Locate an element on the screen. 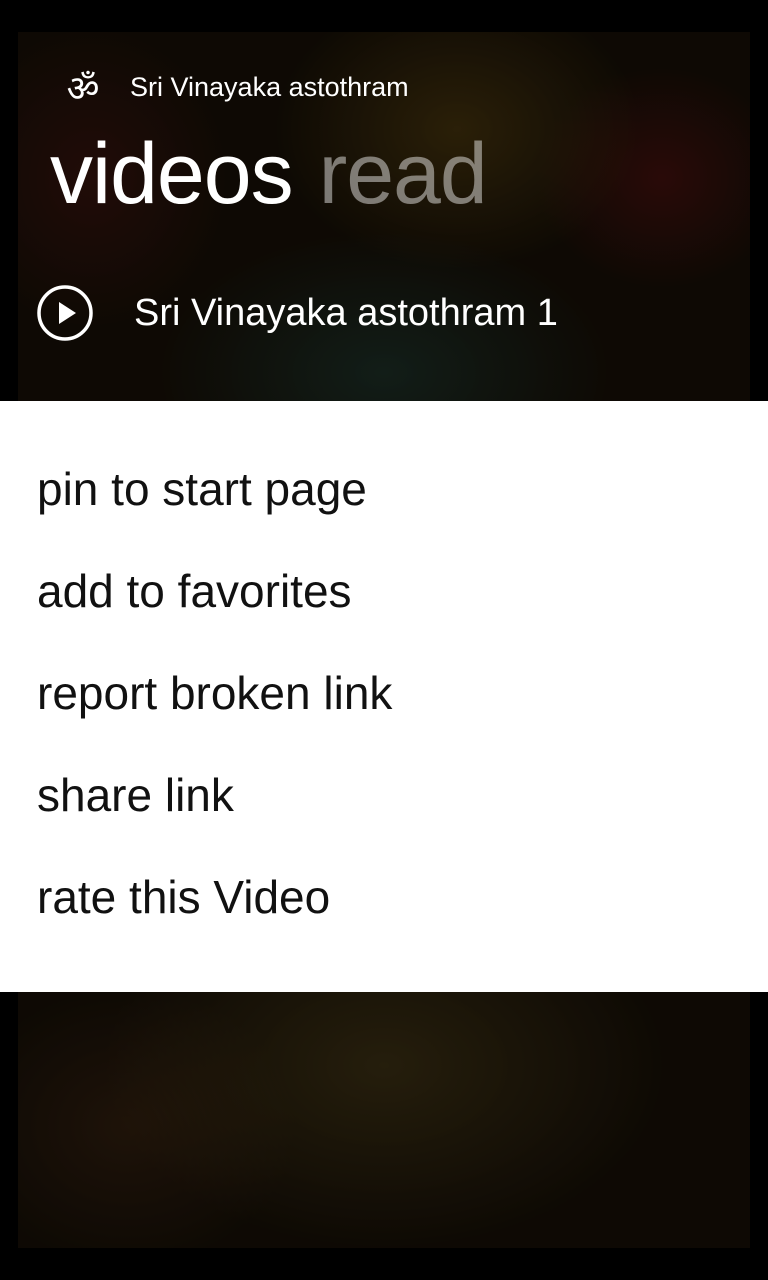 This screenshot has width=768, height=1280. video-title: Sri Vinayaka astothram 1 is located at coordinates (346, 312).